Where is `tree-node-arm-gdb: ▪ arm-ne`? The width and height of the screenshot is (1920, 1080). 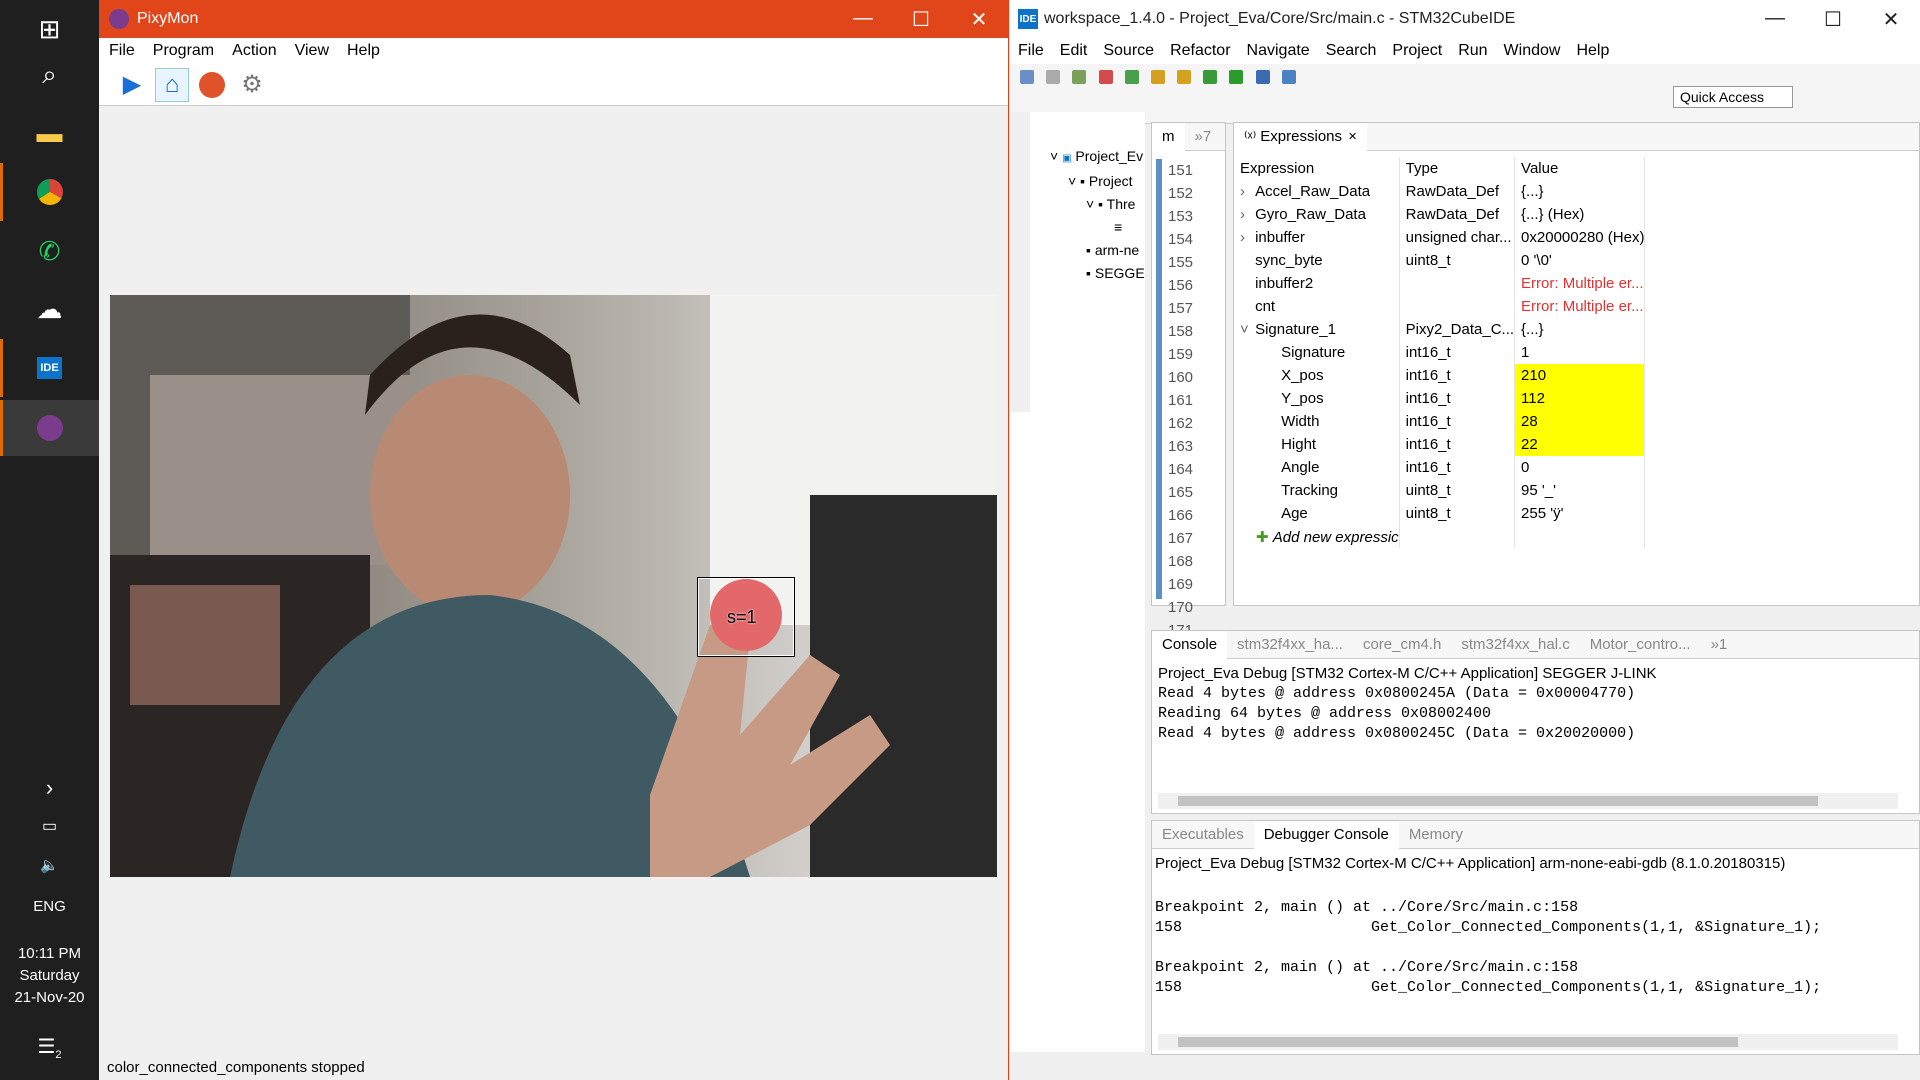
tree-node-arm-gdb: ▪ arm-ne is located at coordinates (1097, 250).